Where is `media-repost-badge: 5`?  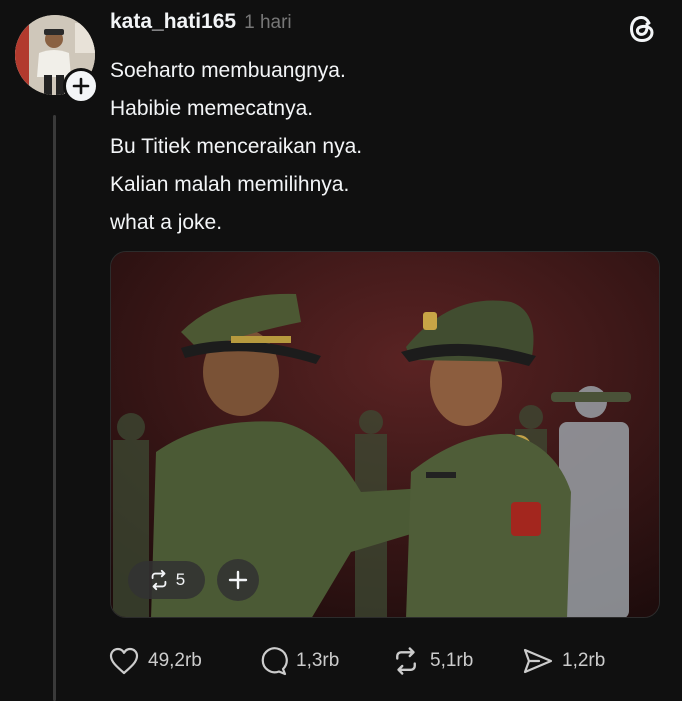
media-repost-badge: 5 is located at coordinates (166, 580).